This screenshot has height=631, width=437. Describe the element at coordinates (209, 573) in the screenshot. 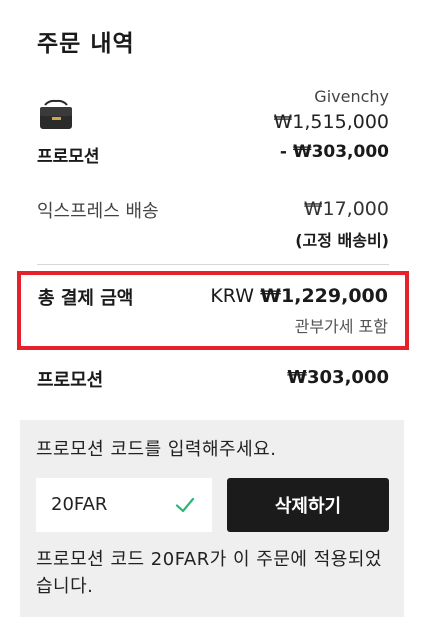

I see `promo-applied-message: 프로모션 코드 20FAR가 이 주문에 적용되었습니다.` at that location.